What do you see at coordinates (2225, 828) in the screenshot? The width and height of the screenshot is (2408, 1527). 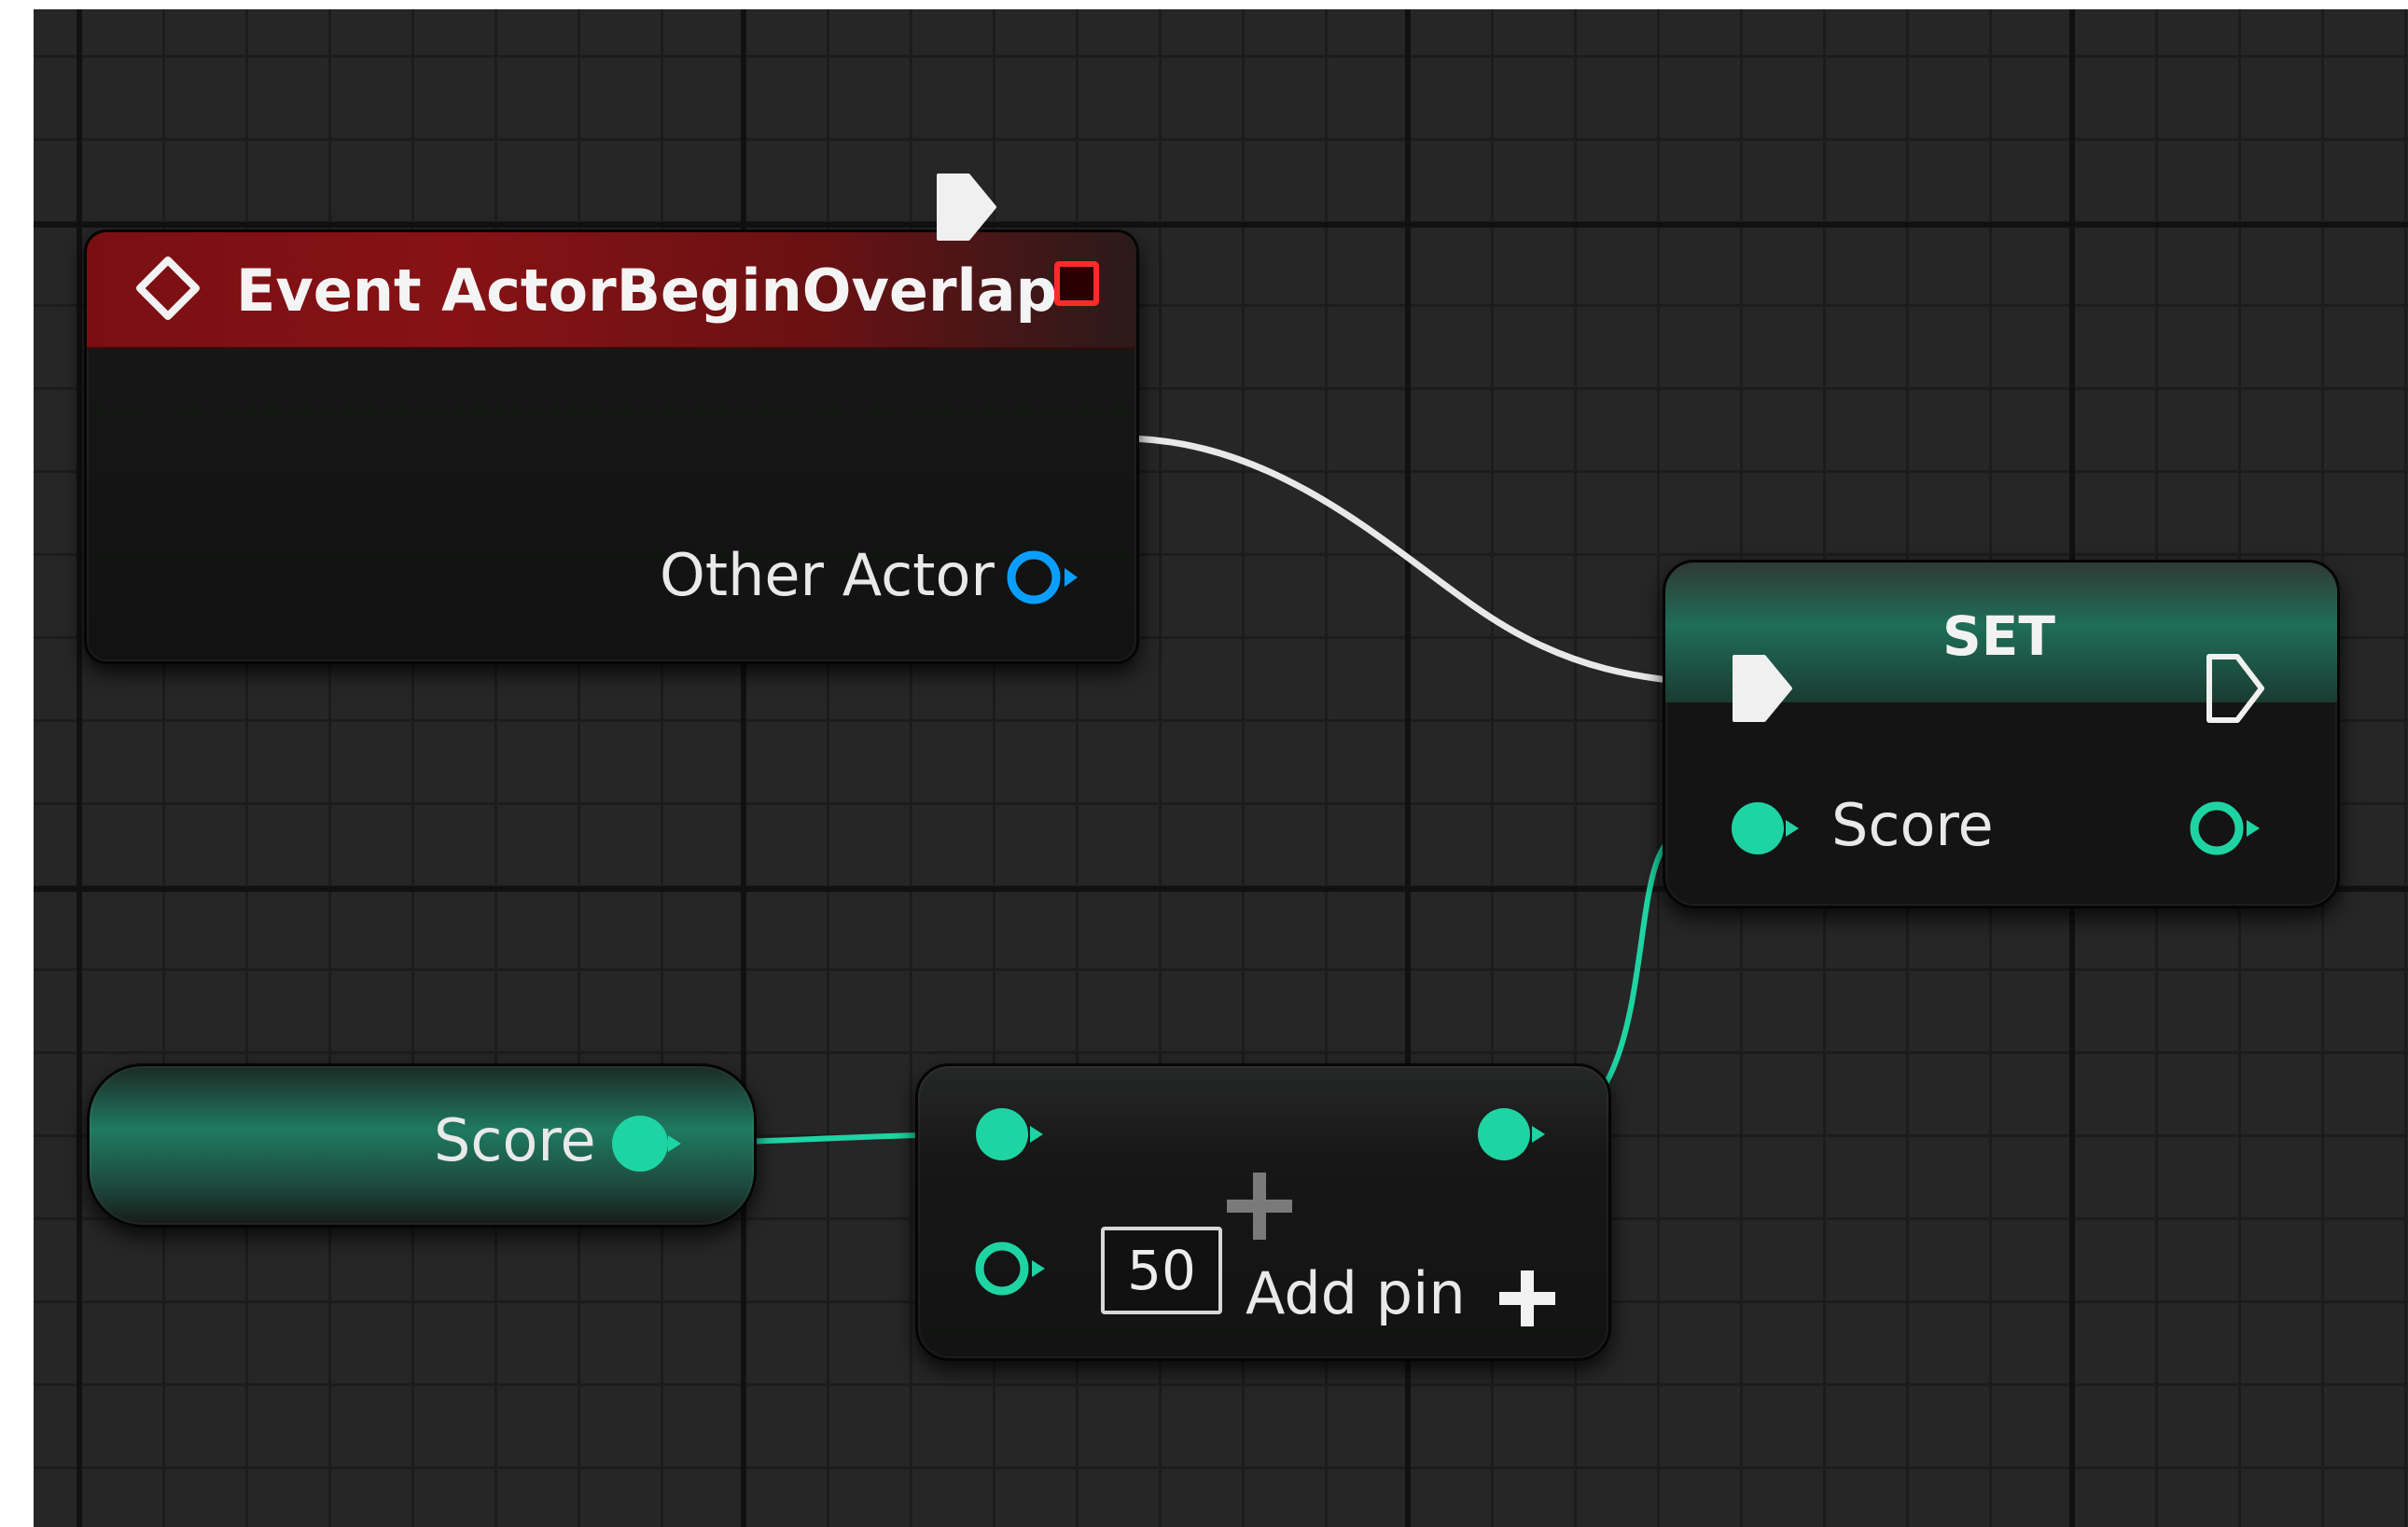 I see `score-output-pin` at bounding box center [2225, 828].